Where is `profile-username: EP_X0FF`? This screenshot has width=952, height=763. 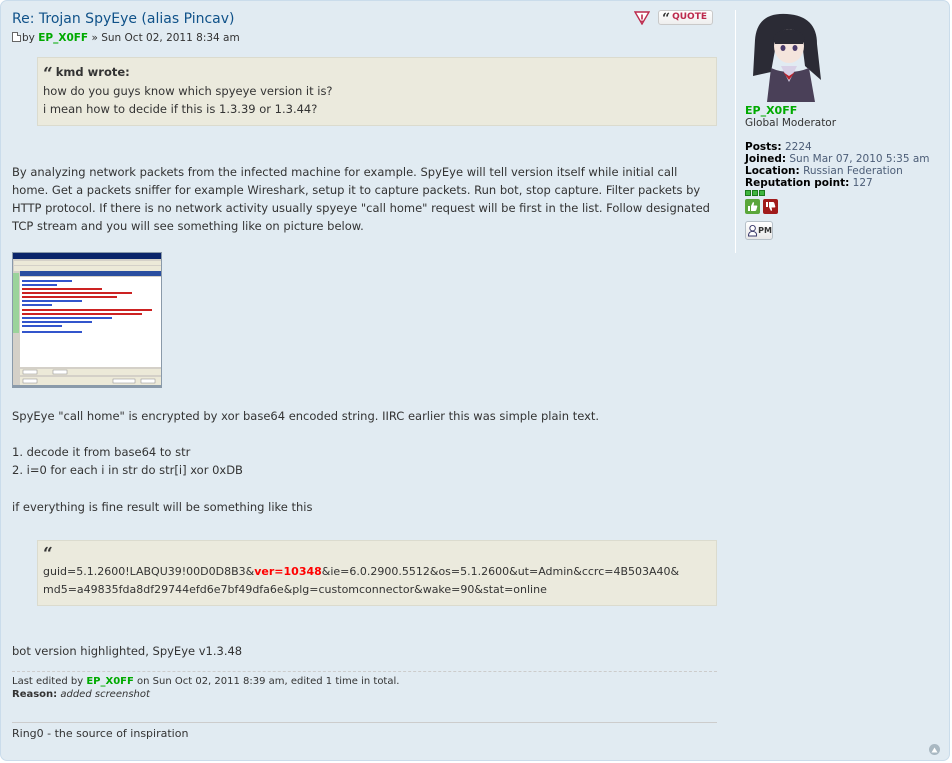
profile-username: EP_X0FF is located at coordinates (847, 111).